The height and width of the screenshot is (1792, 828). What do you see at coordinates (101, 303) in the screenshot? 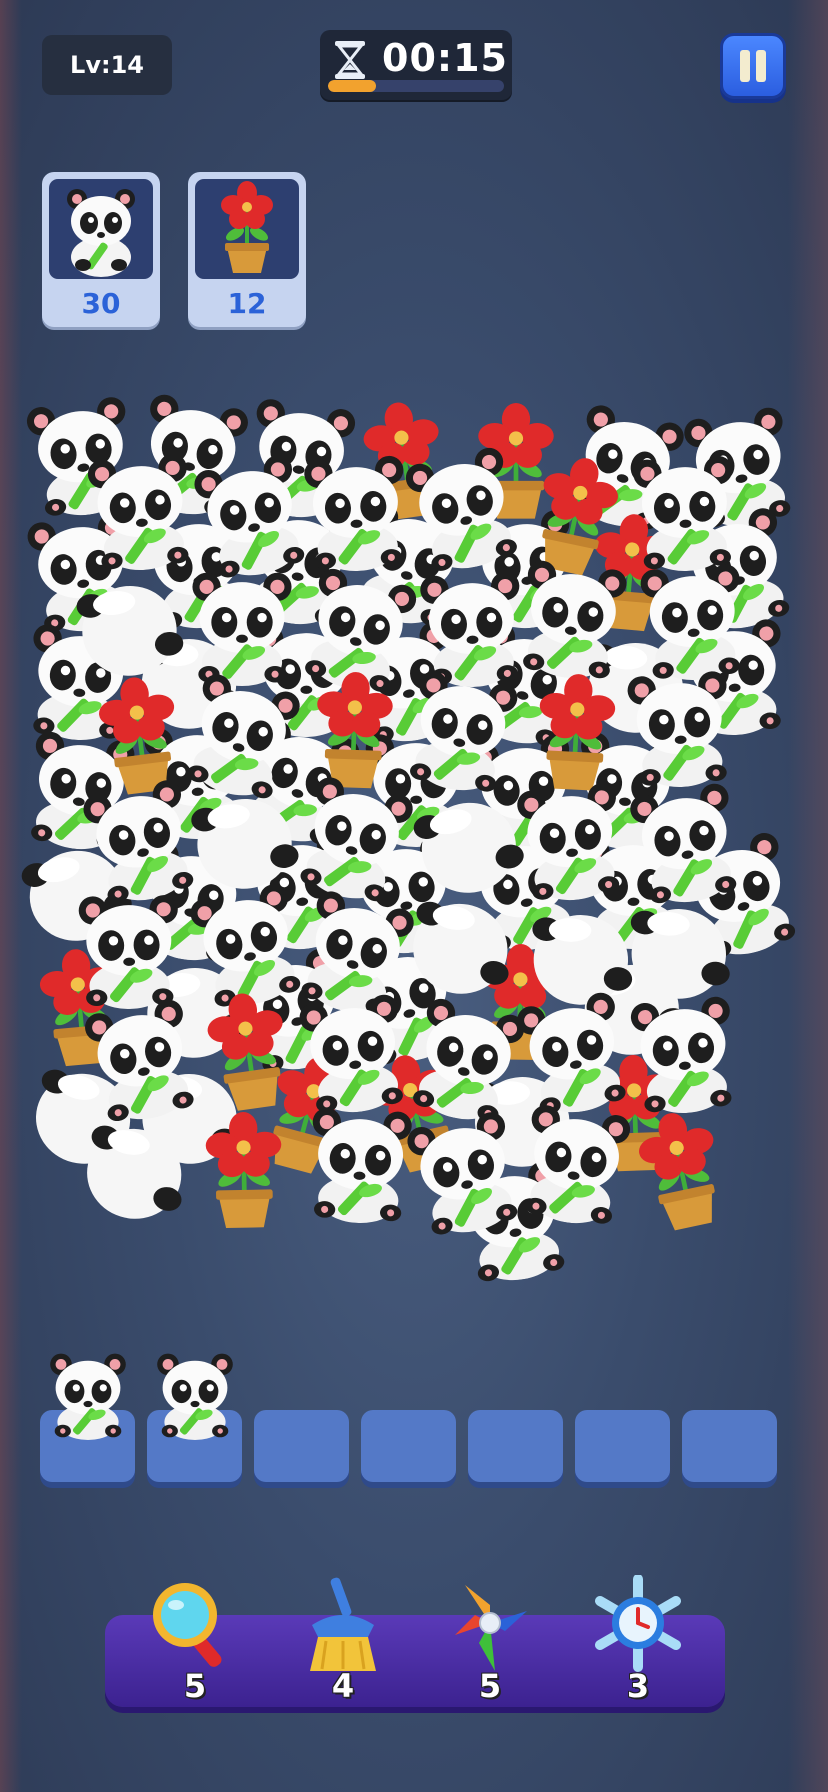
I see `goal-count-panda: 30` at bounding box center [101, 303].